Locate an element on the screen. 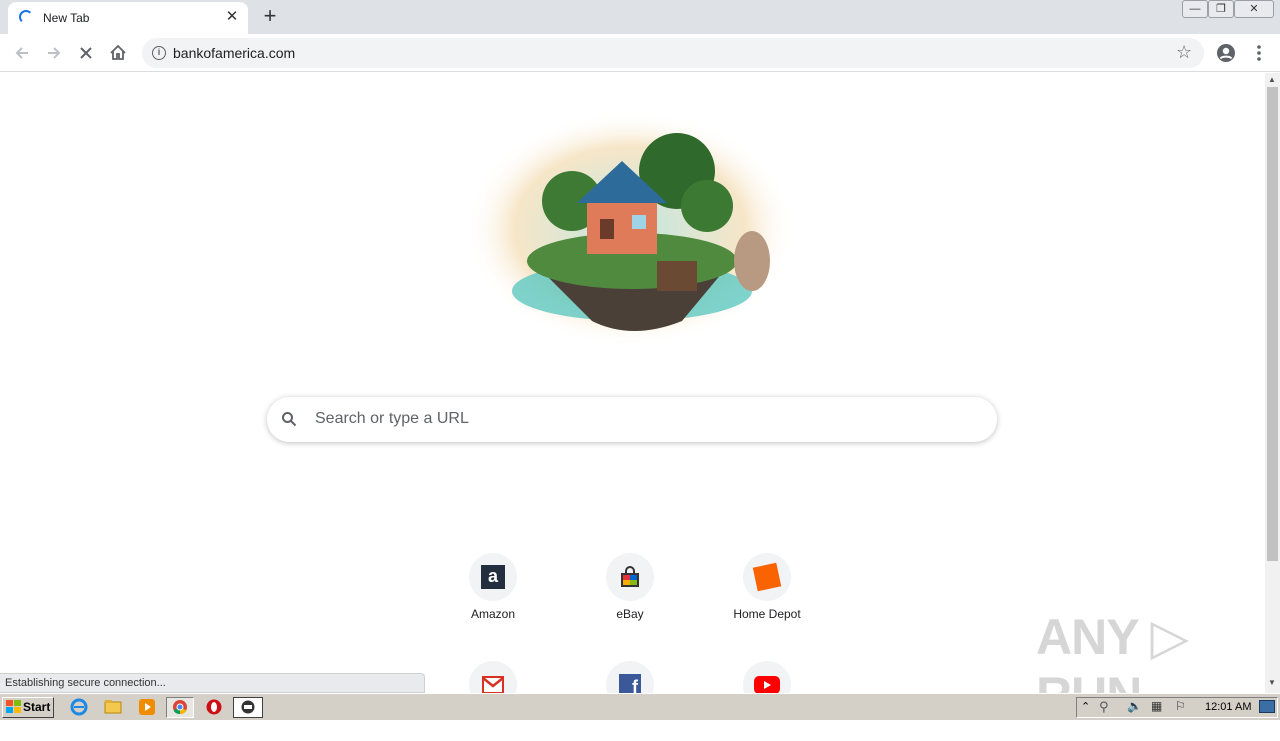  shortcut-ebay: eBay is located at coordinates (630, 593).